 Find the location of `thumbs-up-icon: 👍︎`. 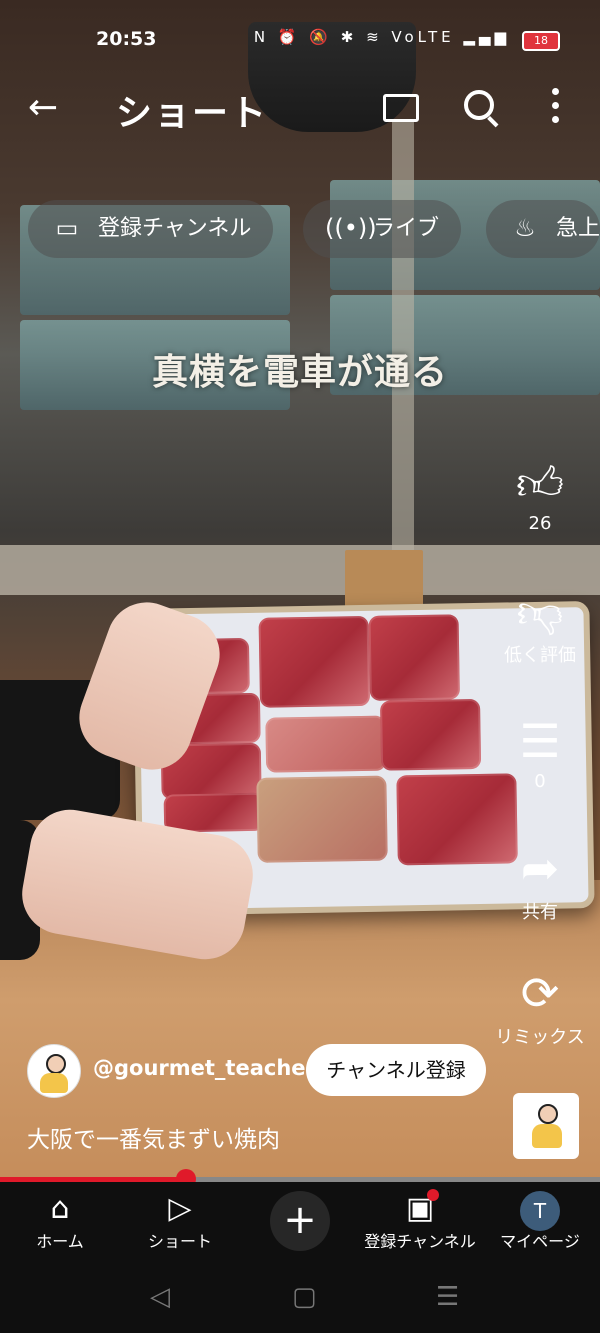

thumbs-up-icon: 👍︎ is located at coordinates (540, 483).